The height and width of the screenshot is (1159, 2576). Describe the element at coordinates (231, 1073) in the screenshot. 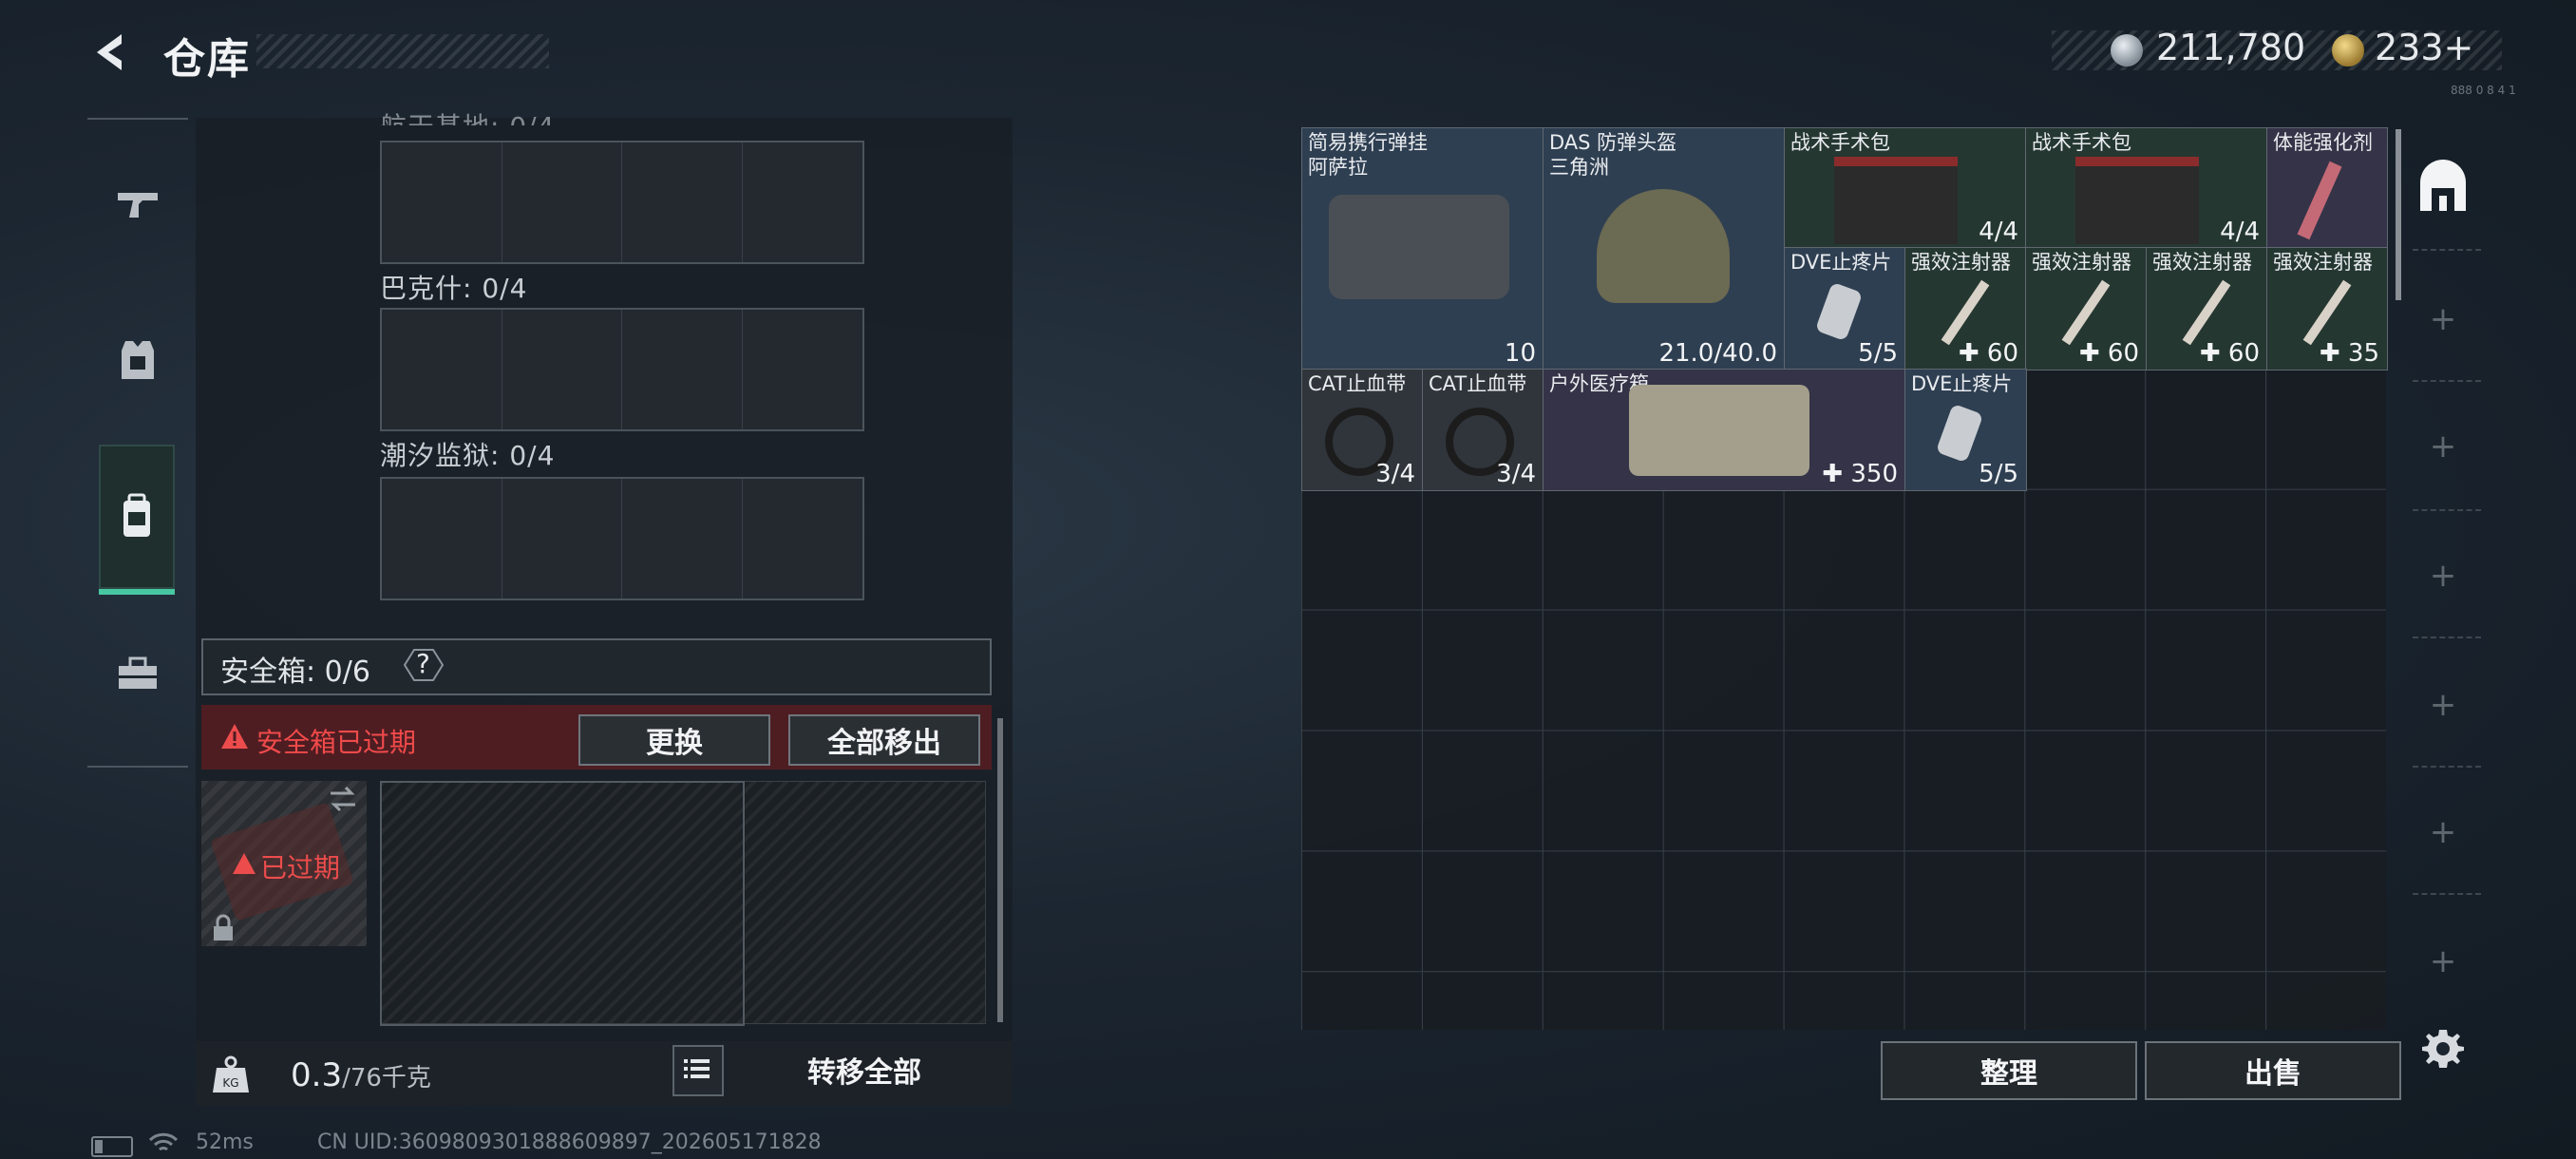

I see `weight-icon: KG` at that location.